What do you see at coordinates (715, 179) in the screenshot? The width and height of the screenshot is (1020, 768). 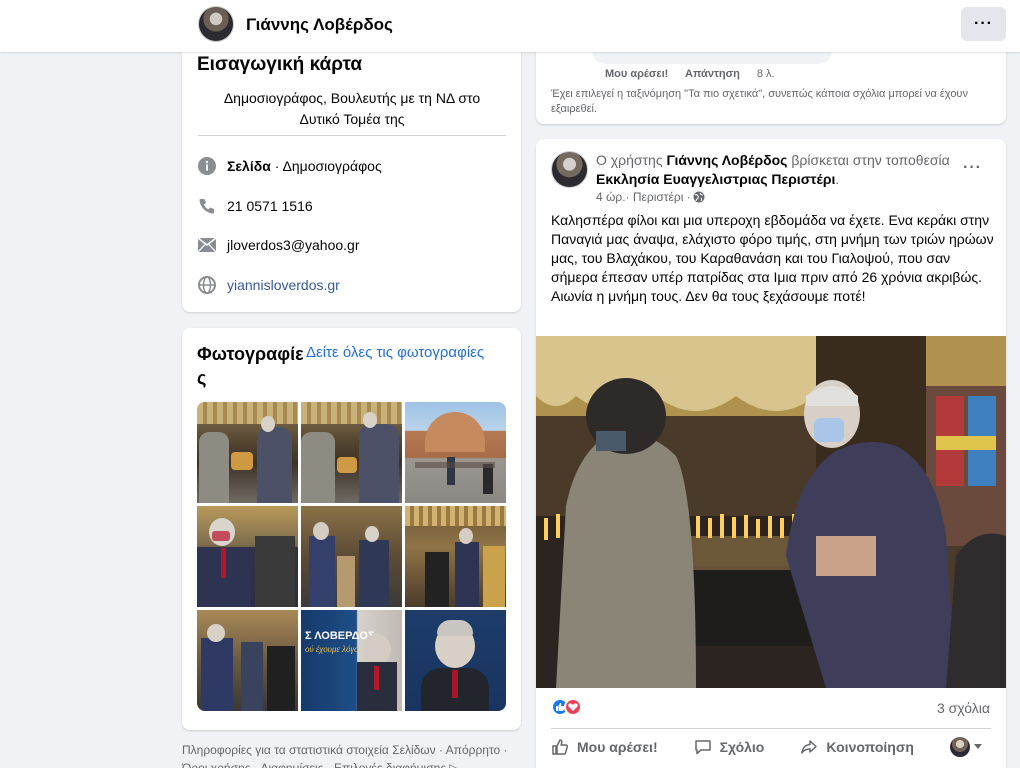 I see `post-location: Εκκλησία Ευαγγελιστριας Περιστέρι` at bounding box center [715, 179].